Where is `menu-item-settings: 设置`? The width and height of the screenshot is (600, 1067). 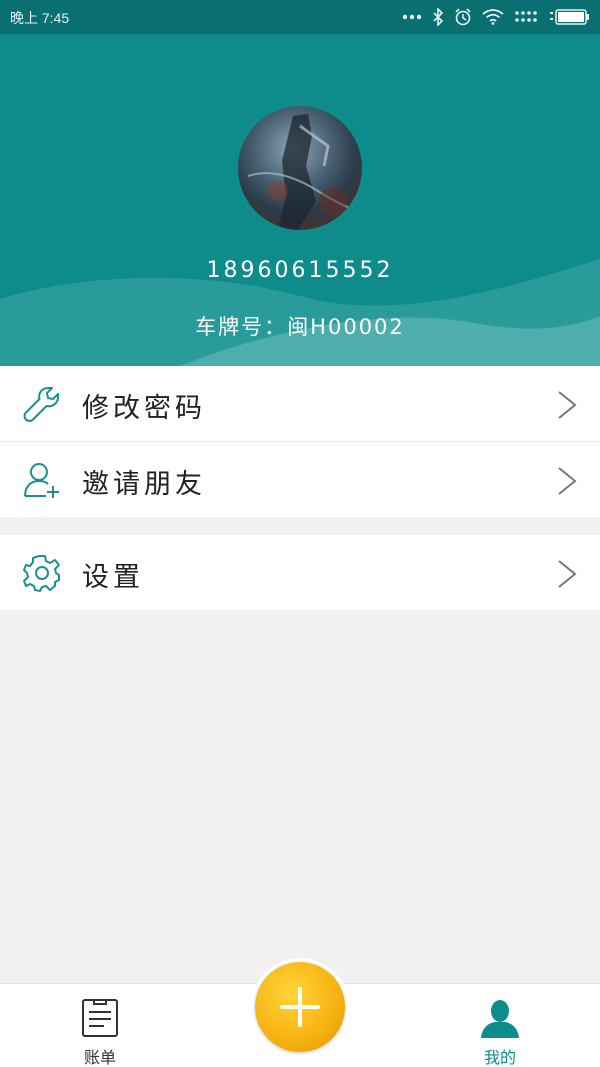 menu-item-settings: 设置 is located at coordinates (300, 572).